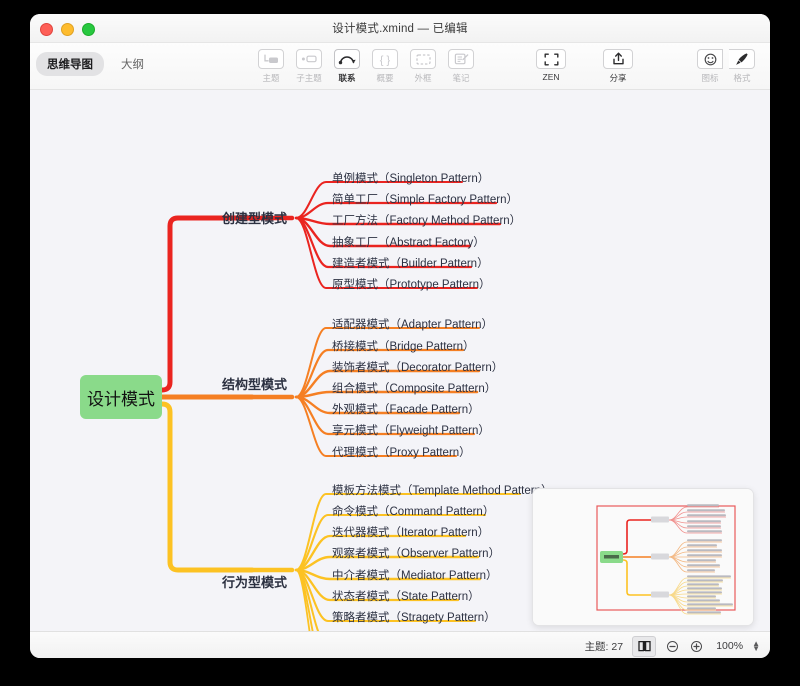 Image resolution: width=800 pixels, height=686 pixels. Describe the element at coordinates (271, 78) in the screenshot. I see `toolbar-label-topic: 主题` at that location.